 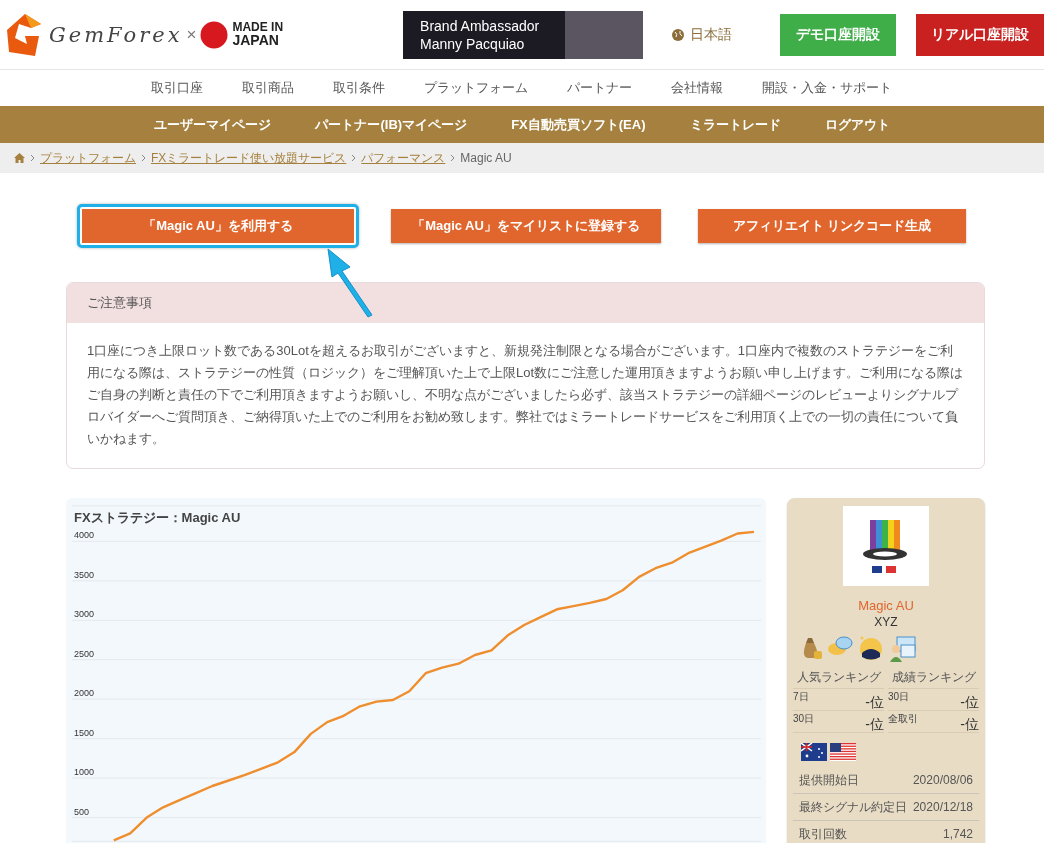 What do you see at coordinates (526, 226) in the screenshot?
I see `action-button: 「Magic AU」をマイリストに登録する` at bounding box center [526, 226].